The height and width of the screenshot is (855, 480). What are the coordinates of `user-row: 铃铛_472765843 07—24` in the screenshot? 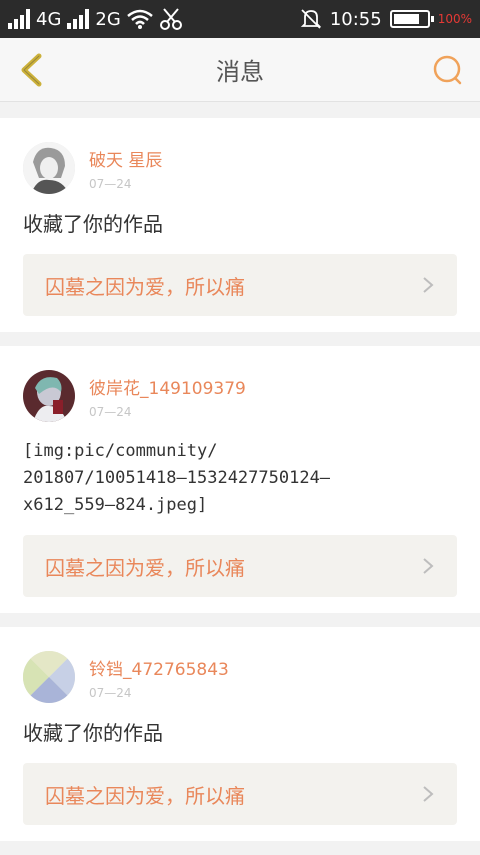 It's located at (240, 677).